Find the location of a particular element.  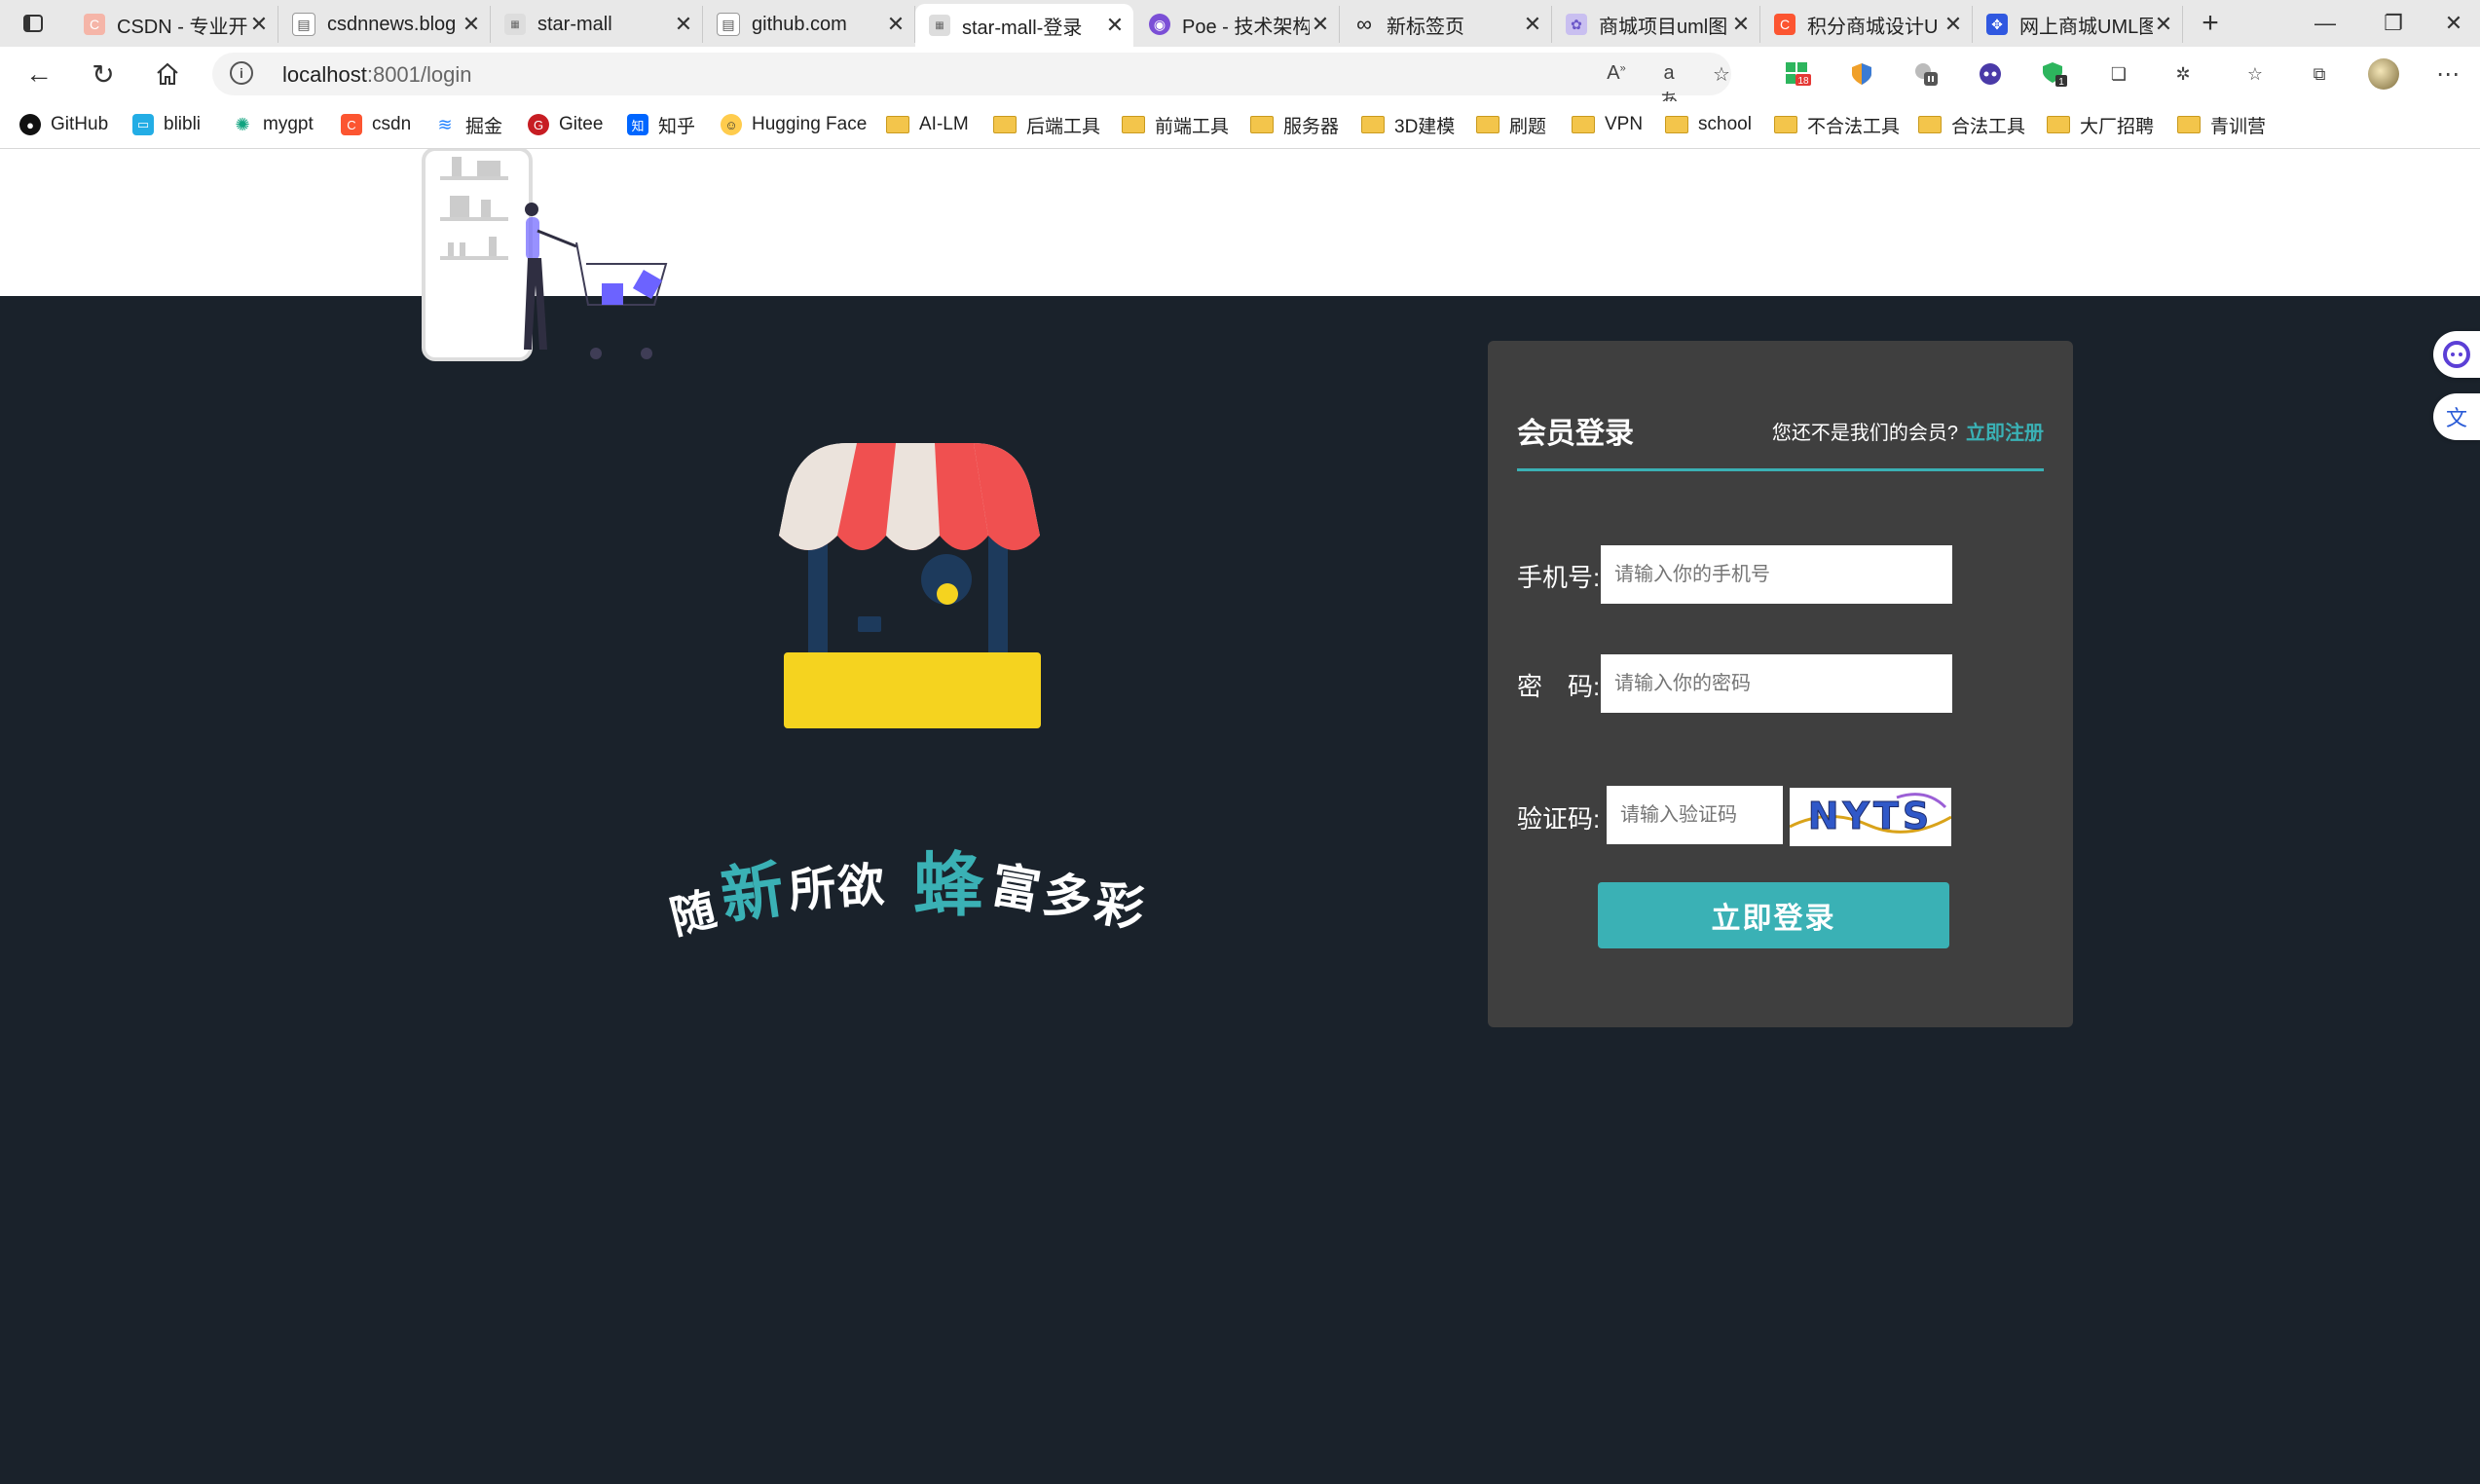

poe-extension-icon is located at coordinates (1990, 74).